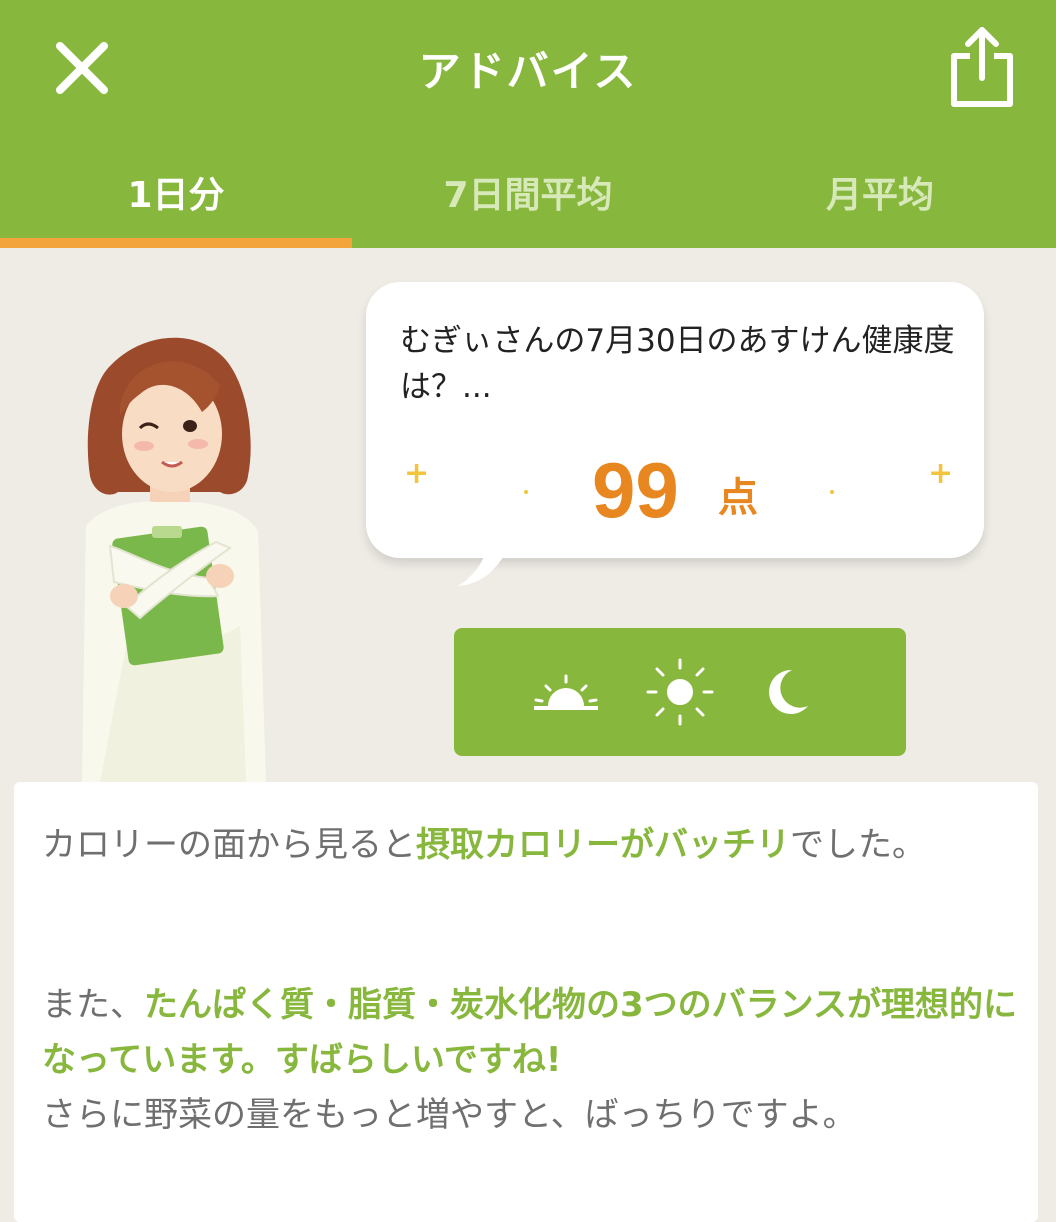 Image resolution: width=1056 pixels, height=1222 pixels. I want to click on active-tab-indicator, so click(176, 243).